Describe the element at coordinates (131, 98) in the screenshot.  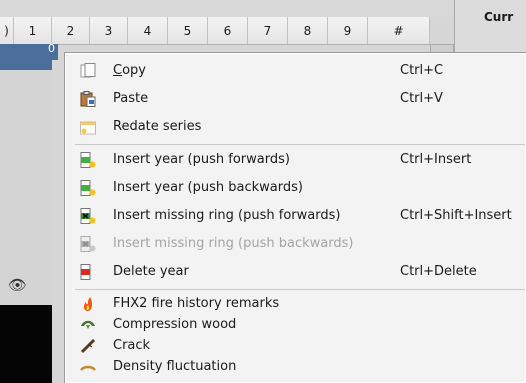
I see `menu-item-label: Paste` at that location.